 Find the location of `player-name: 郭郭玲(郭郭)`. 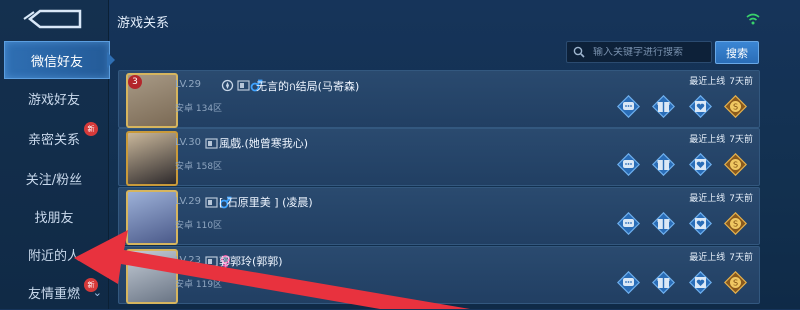

player-name: 郭郭玲(郭郭) is located at coordinates (251, 261).